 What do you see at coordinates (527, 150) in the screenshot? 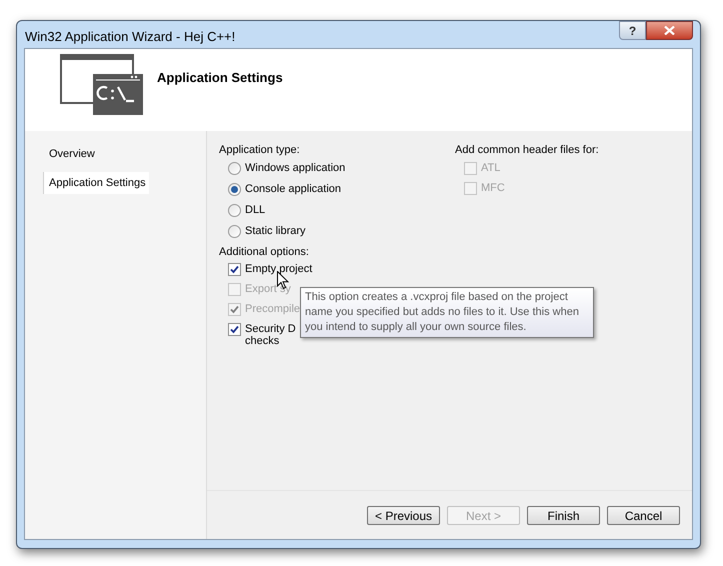
I see `section-label: Add common header files for:` at bounding box center [527, 150].